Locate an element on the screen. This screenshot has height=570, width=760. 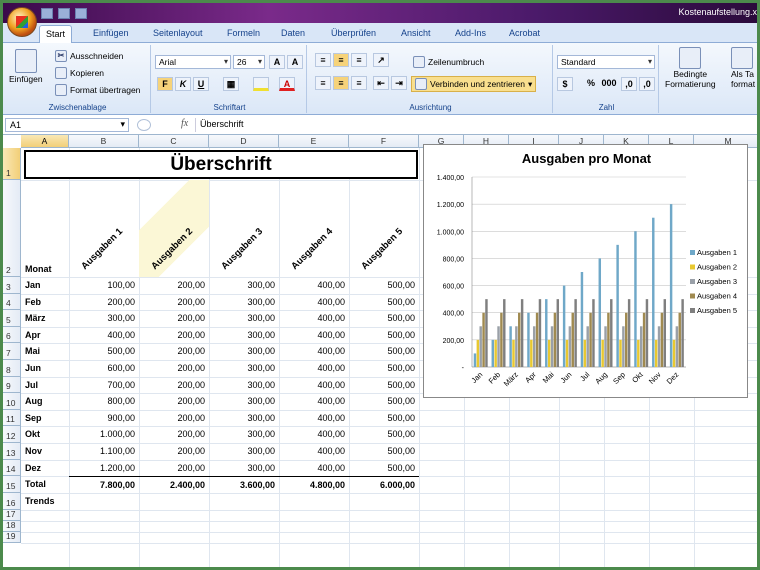
row-header-2: 2 is located at coordinates (12, 228).